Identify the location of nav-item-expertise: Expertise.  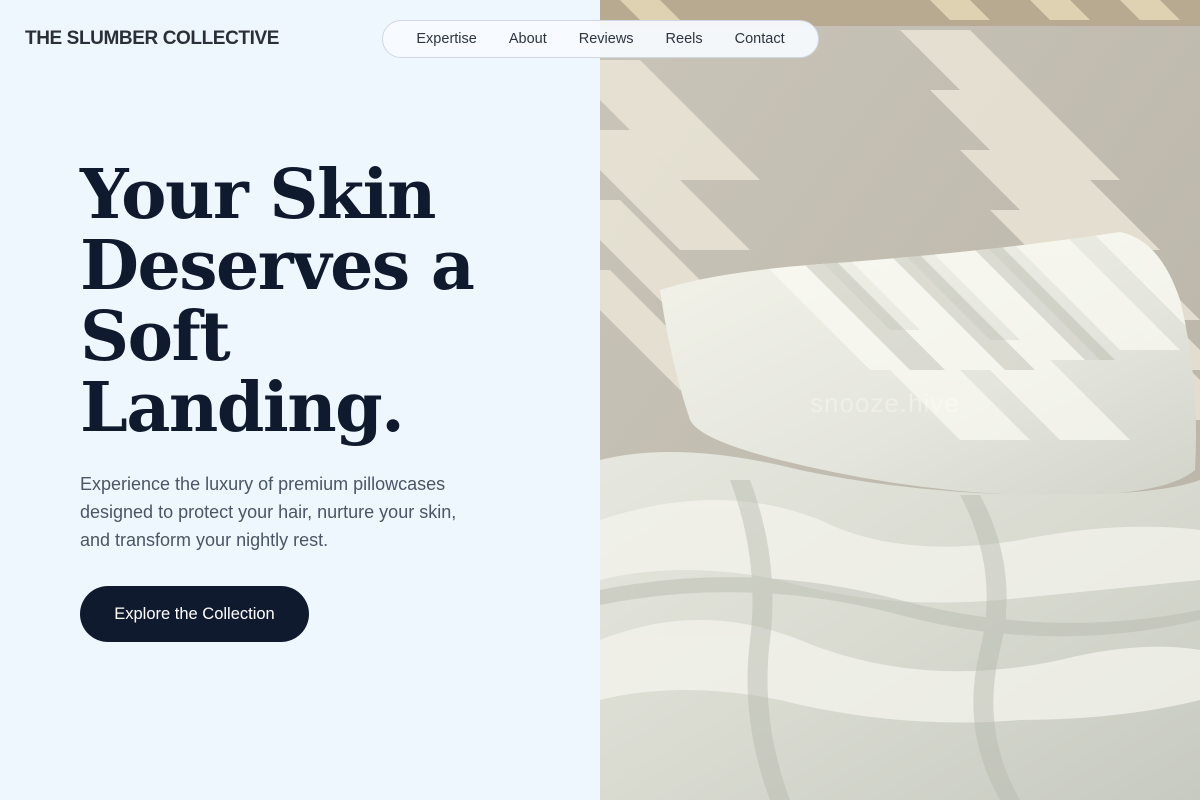
(446, 39).